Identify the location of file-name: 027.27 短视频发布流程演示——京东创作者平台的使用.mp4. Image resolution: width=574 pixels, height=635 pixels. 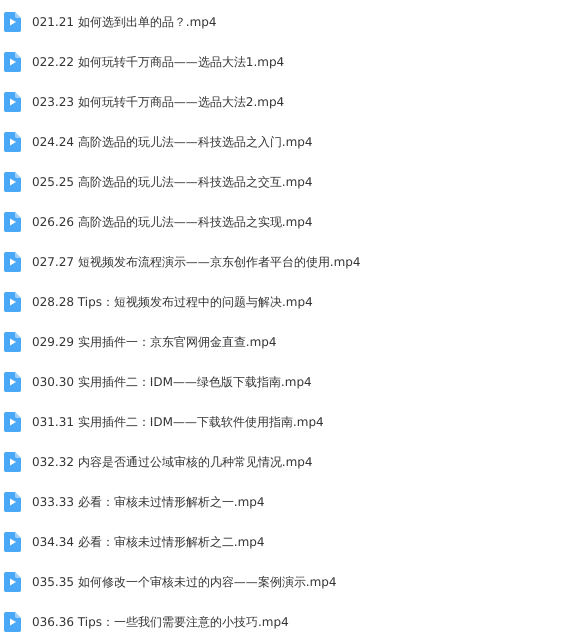
(196, 262).